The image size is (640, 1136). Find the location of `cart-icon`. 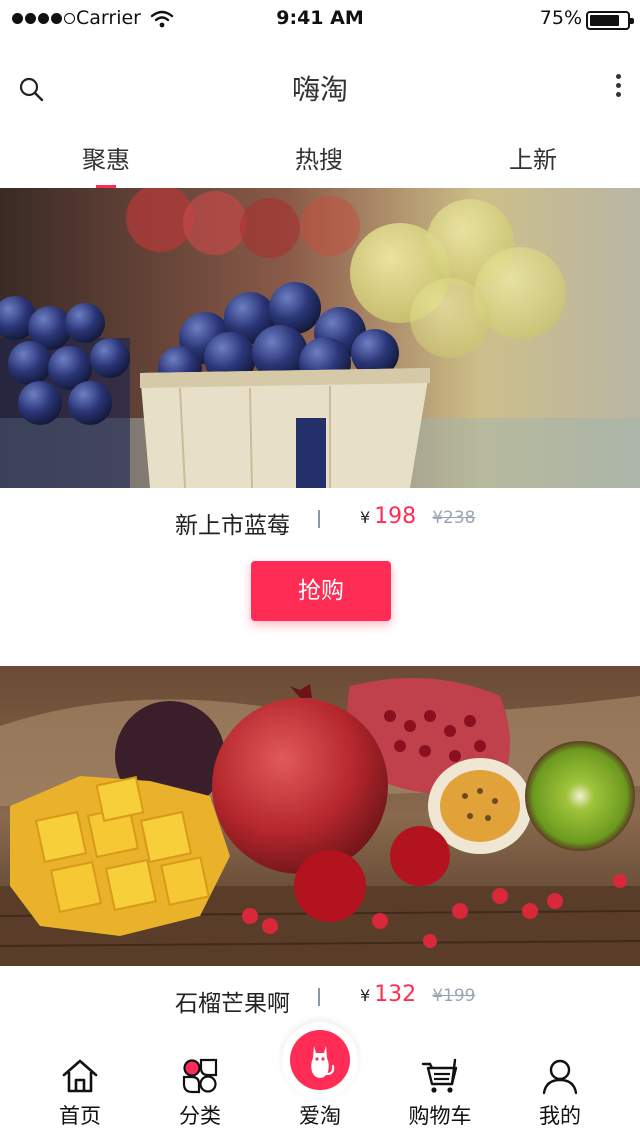

cart-icon is located at coordinates (439, 1075).